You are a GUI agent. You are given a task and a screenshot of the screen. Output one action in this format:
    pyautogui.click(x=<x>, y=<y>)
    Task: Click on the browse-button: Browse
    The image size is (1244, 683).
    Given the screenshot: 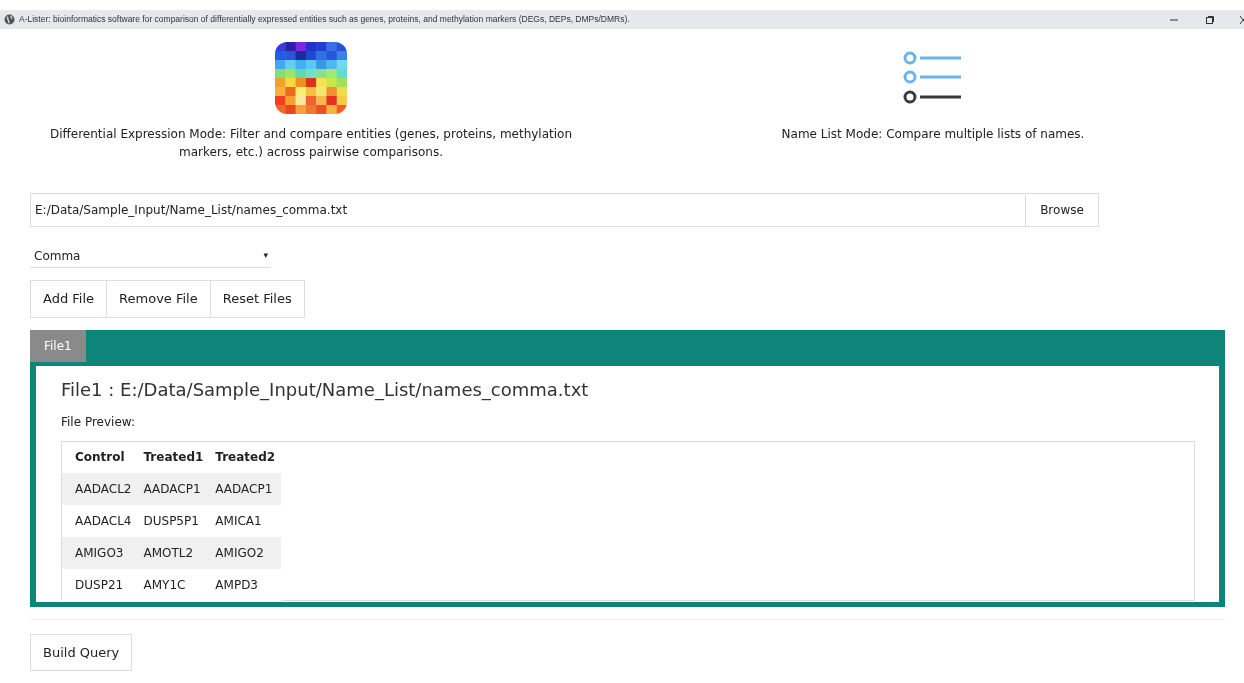 What is the action you would take?
    pyautogui.click(x=1062, y=210)
    